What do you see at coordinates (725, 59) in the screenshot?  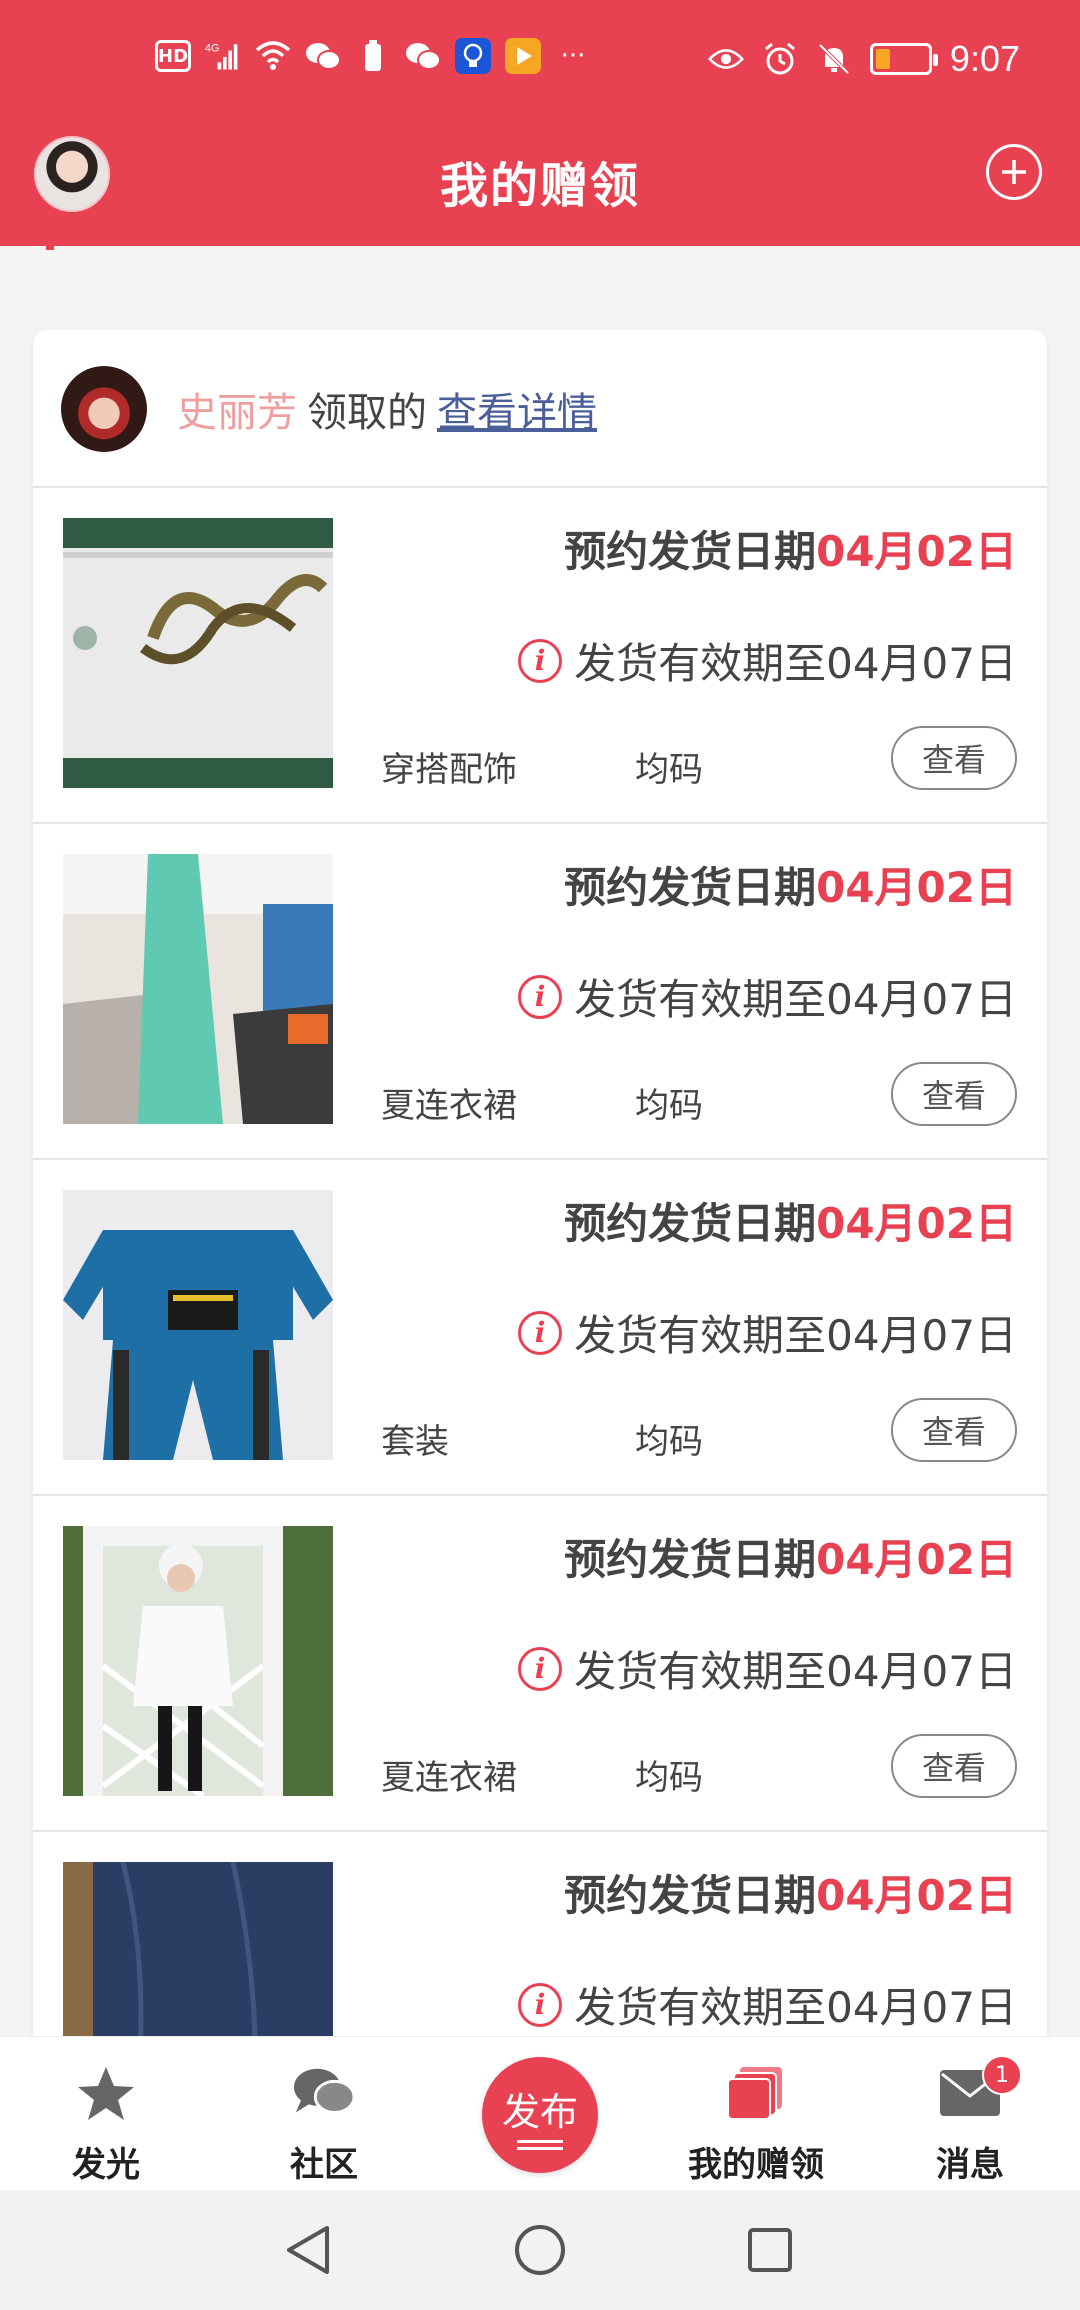 I see `eye-icon` at bounding box center [725, 59].